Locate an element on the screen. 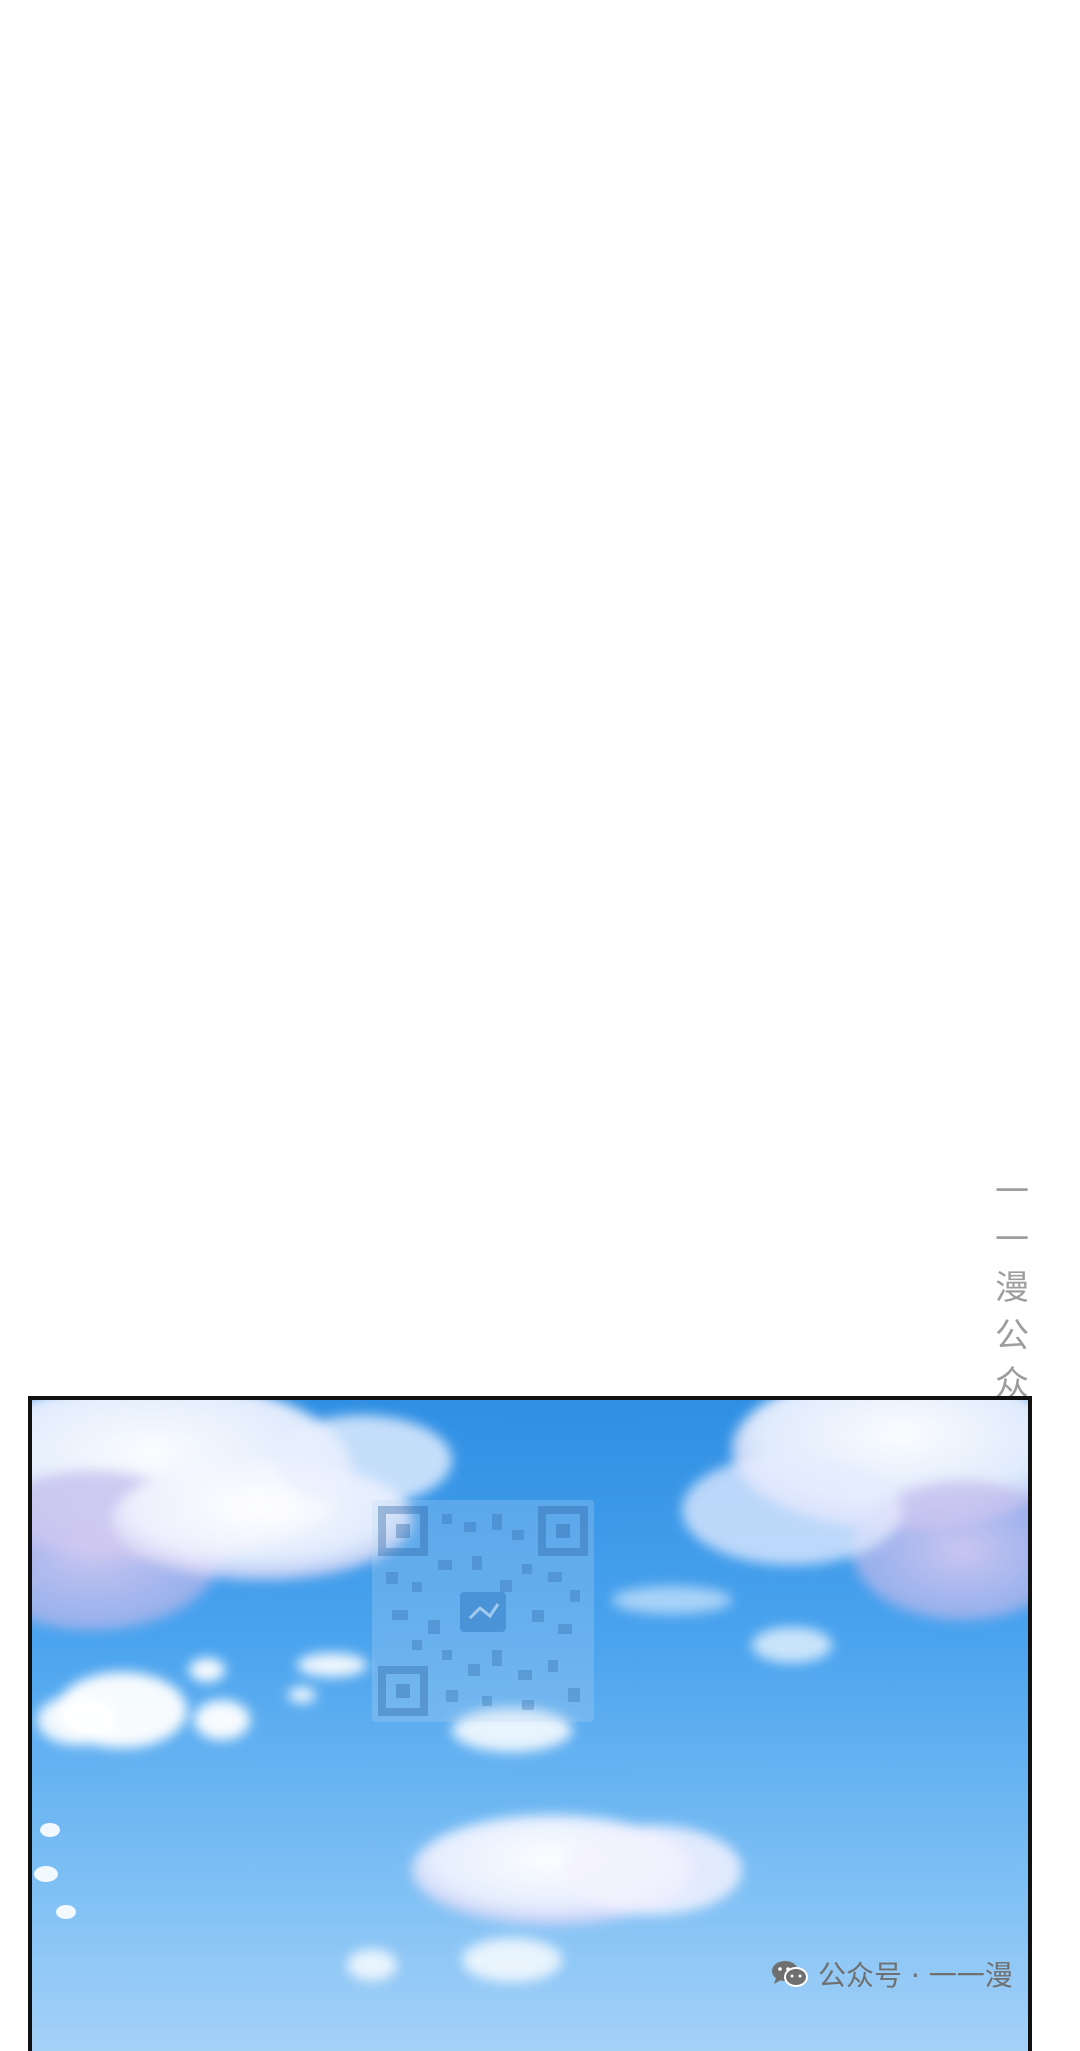 The image size is (1080, 2051). qr-code-icon is located at coordinates (483, 1611).